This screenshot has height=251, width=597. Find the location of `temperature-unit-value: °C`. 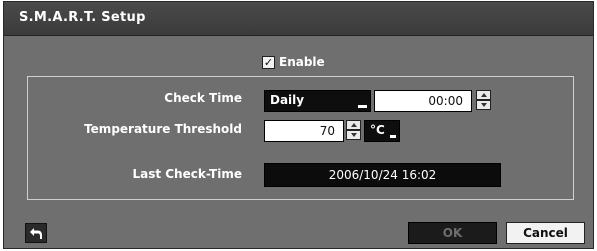

temperature-unit-value: °C is located at coordinates (377, 130).